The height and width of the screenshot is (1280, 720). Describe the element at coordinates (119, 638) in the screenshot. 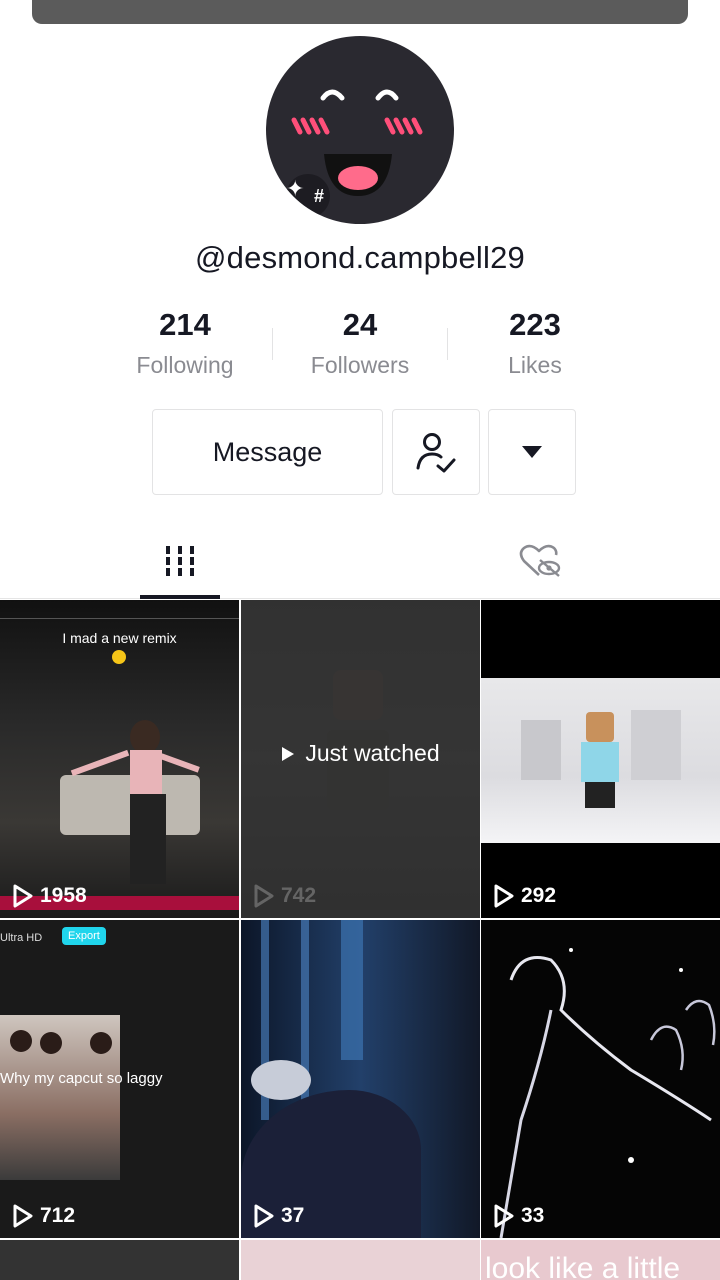

I see `video-caption: I mad a new remix` at that location.